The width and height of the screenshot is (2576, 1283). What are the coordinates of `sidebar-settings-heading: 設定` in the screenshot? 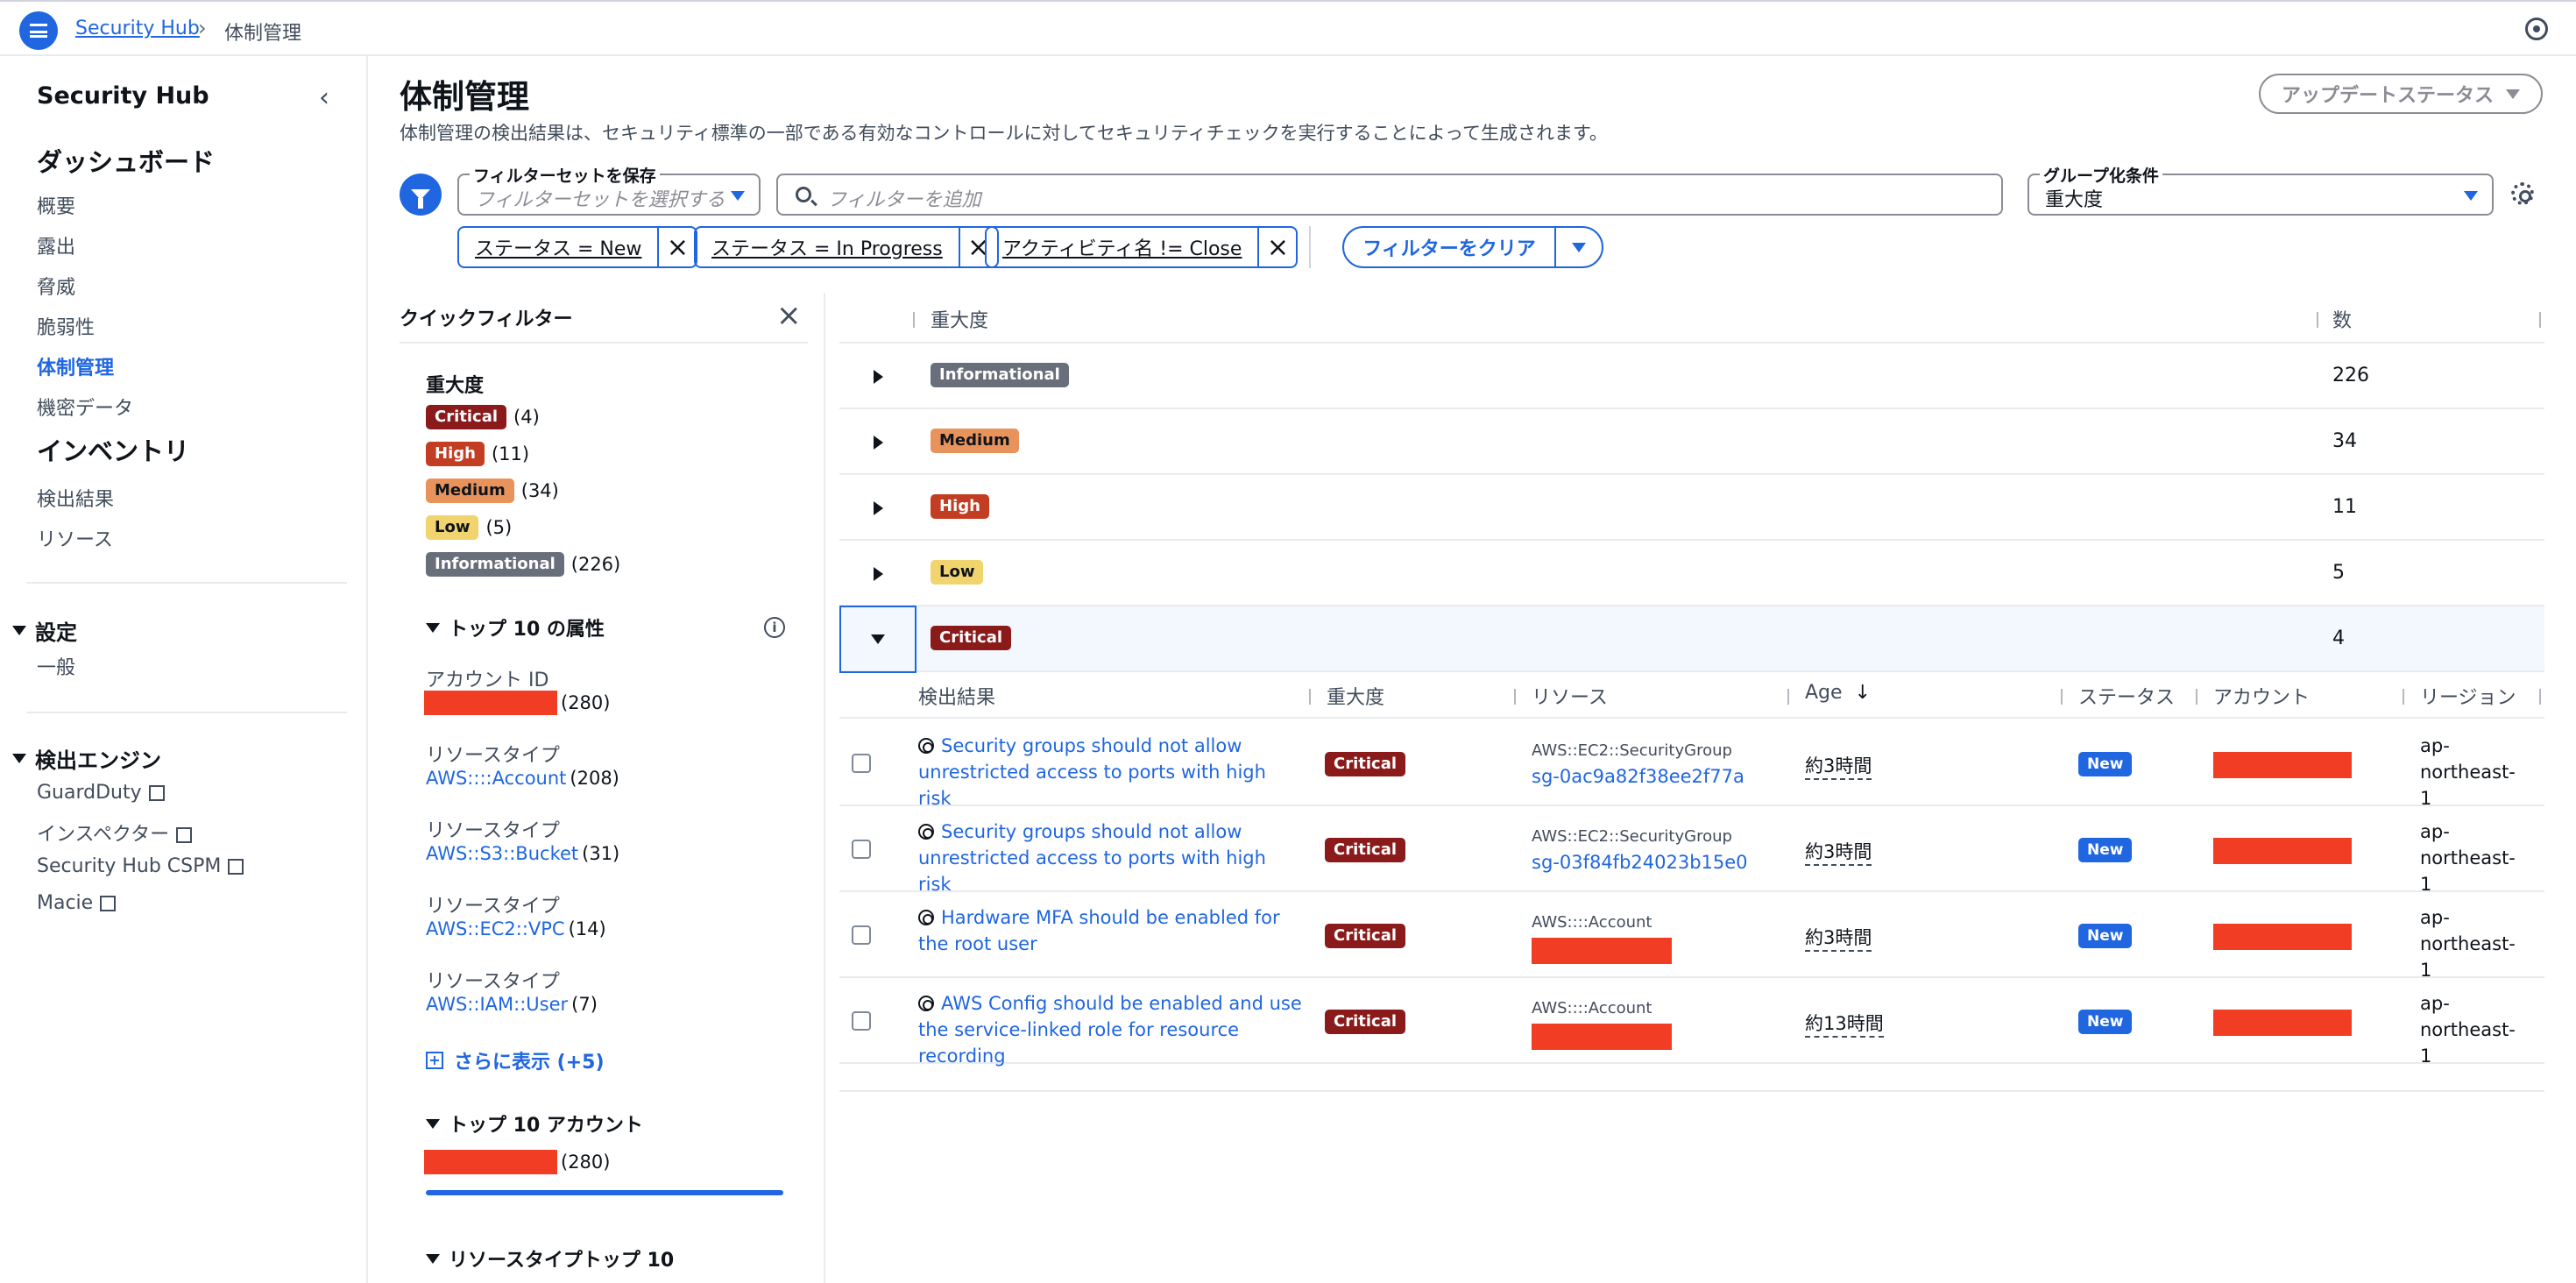 It's located at (56, 632).